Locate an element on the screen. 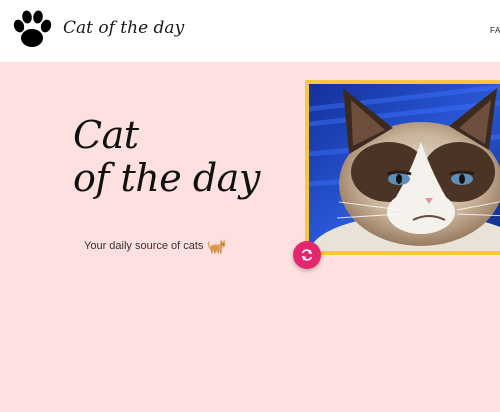 The width and height of the screenshot is (500, 412). hero-title: Cat of the day is located at coordinates (166, 157).